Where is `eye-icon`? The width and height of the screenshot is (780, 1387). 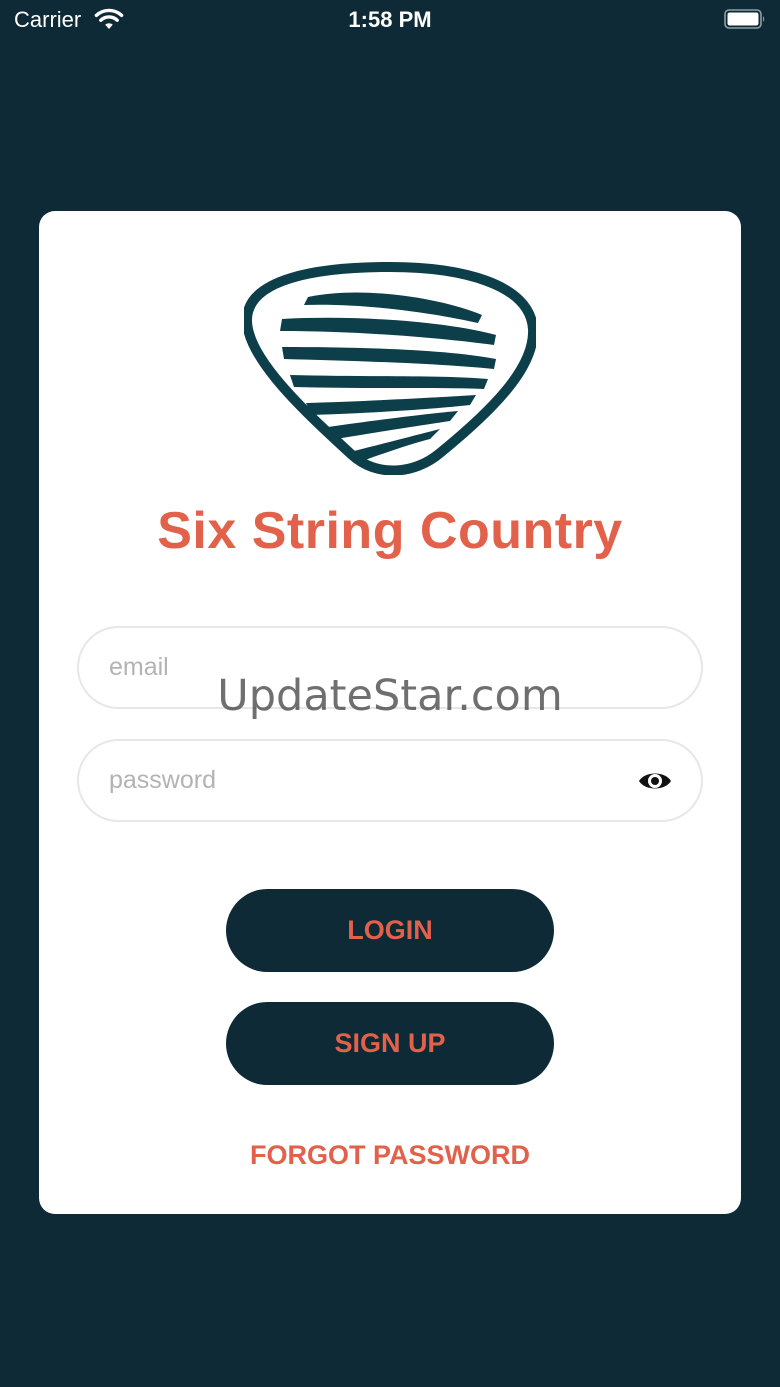
eye-icon is located at coordinates (655, 781).